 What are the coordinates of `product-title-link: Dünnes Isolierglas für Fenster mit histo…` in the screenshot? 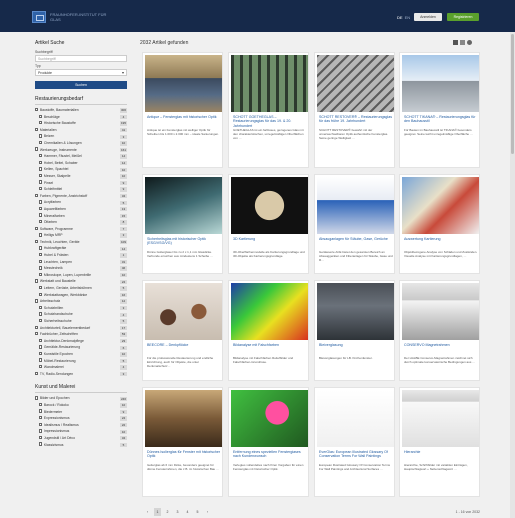 It's located at (184, 454).